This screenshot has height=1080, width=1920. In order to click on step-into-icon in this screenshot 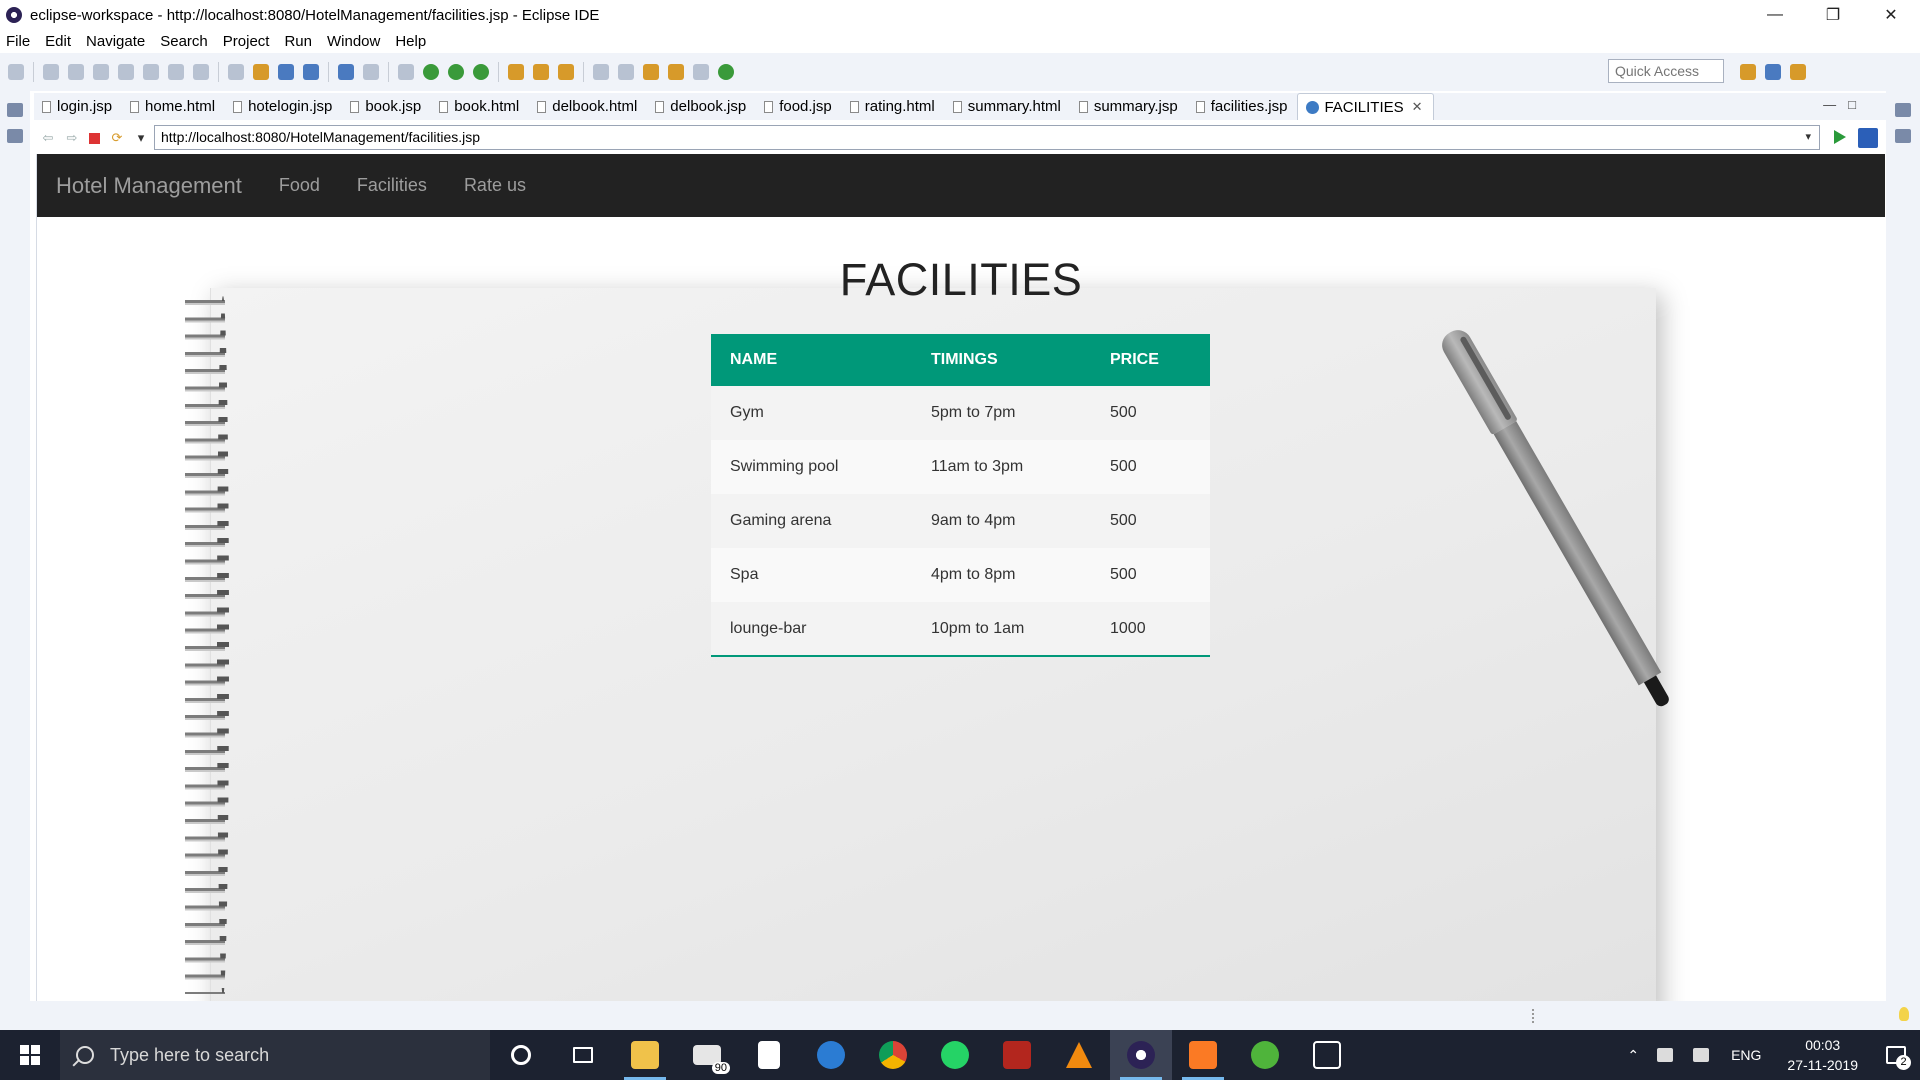, I will do `click(151, 72)`.